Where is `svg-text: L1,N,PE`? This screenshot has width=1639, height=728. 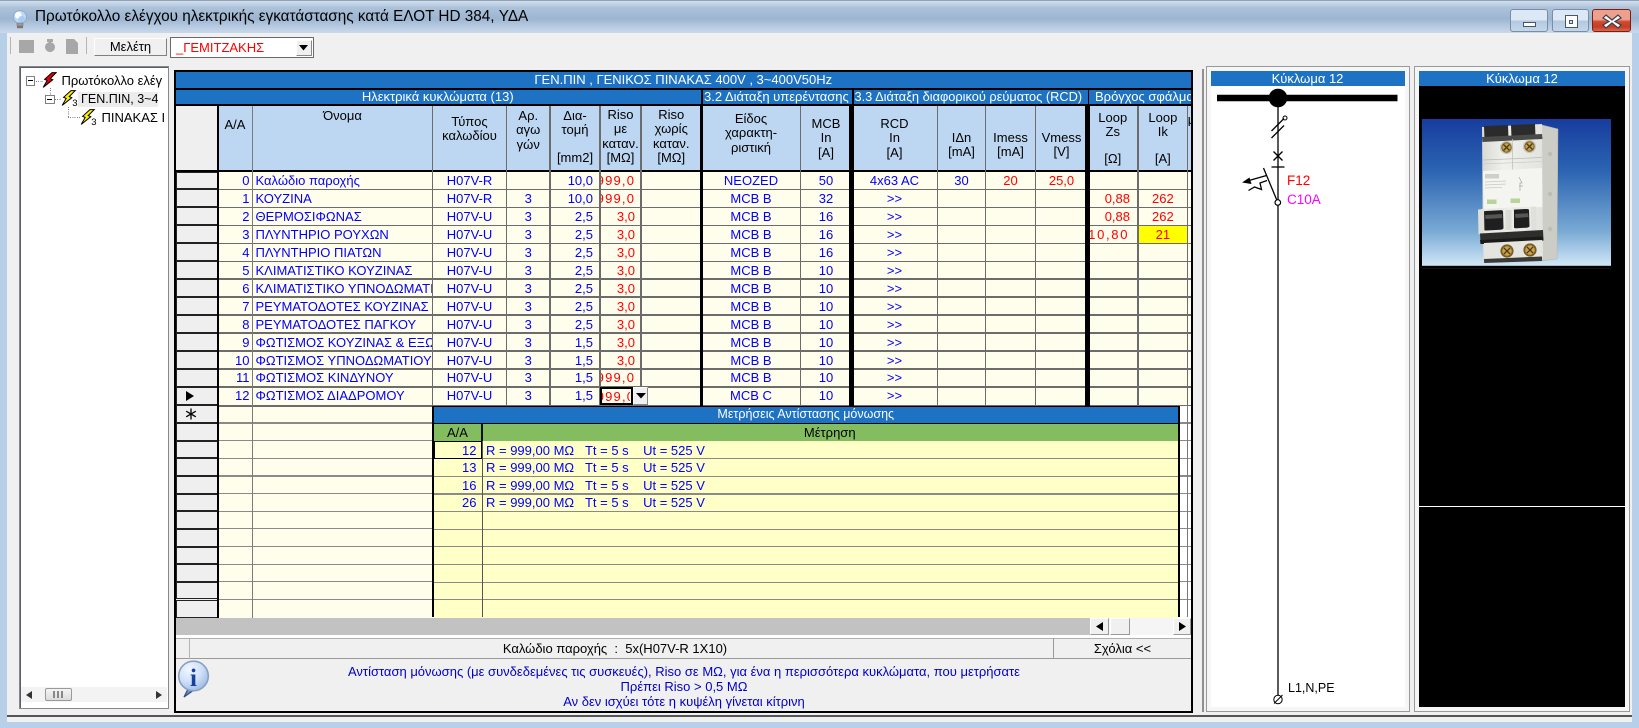
svg-text: L1,N,PE is located at coordinates (1311, 688).